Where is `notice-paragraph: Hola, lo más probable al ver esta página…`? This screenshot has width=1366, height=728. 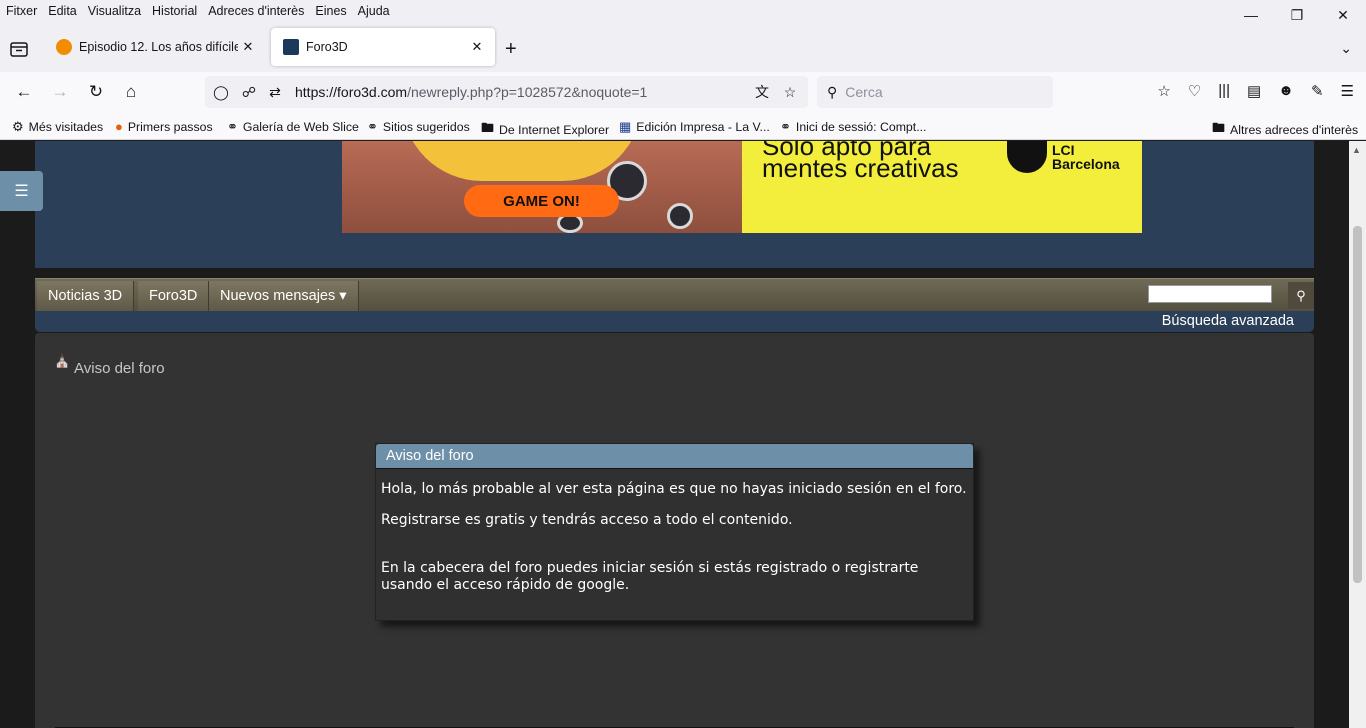 notice-paragraph: Hola, lo más probable al ver esta página… is located at coordinates (674, 489).